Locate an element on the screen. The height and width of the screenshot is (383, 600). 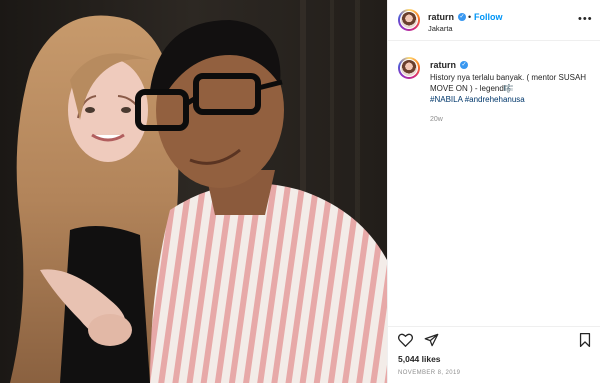
follow-button: Follow is located at coordinates (488, 17).